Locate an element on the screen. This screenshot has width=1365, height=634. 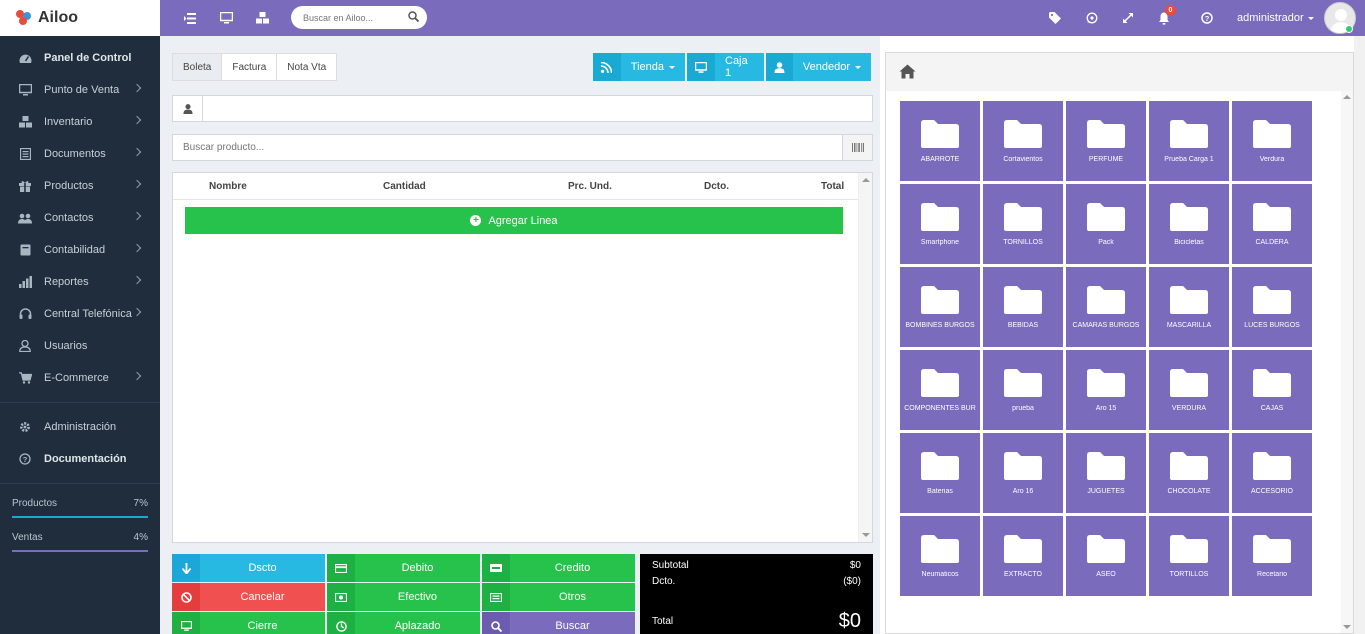
discount-button: Dscto is located at coordinates (248, 568).